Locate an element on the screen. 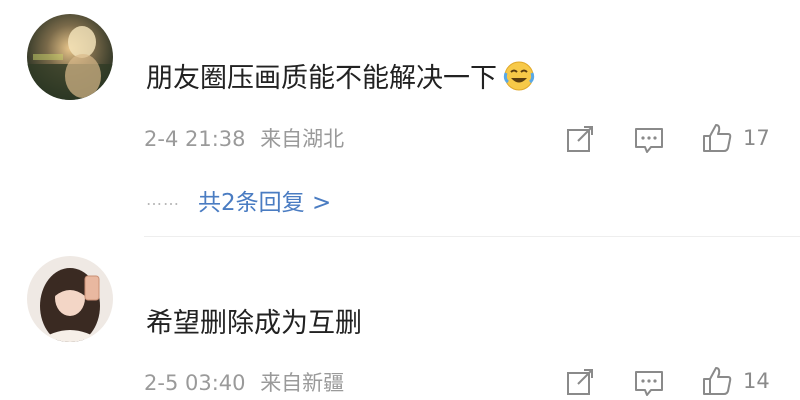 The width and height of the screenshot is (800, 400). comment-location: 来自新疆 is located at coordinates (302, 383).